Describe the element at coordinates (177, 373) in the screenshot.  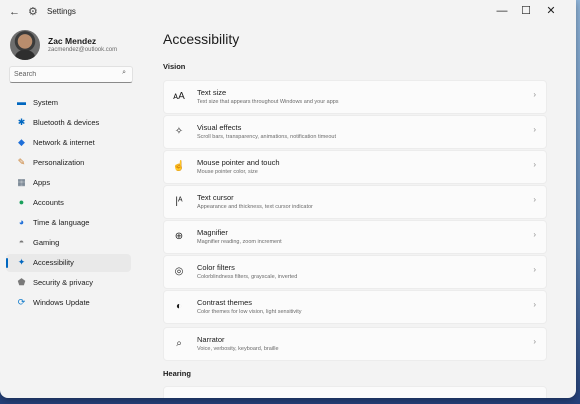
I see `section-heading-hearing: Hearing` at that location.